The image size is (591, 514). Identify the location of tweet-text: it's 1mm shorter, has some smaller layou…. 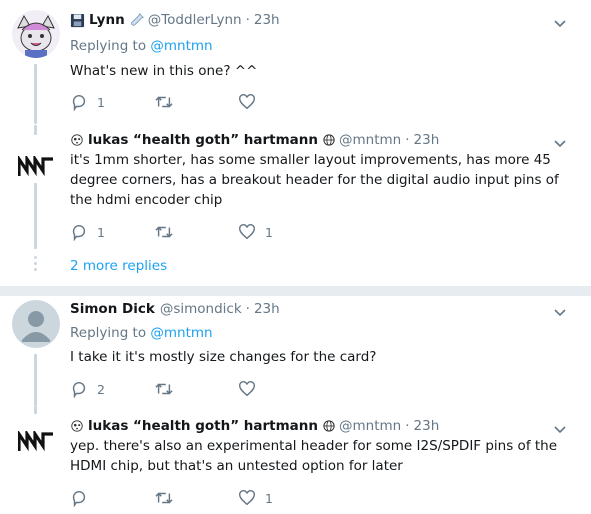
(314, 180).